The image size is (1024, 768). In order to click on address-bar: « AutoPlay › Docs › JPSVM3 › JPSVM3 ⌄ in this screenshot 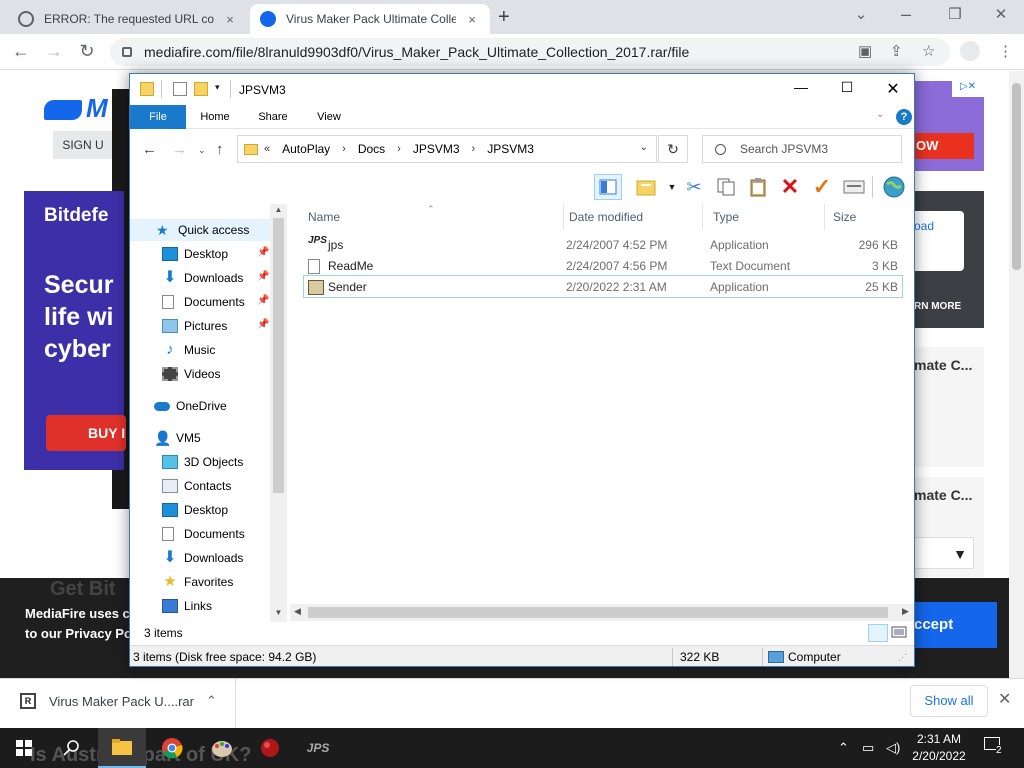, I will do `click(447, 149)`.